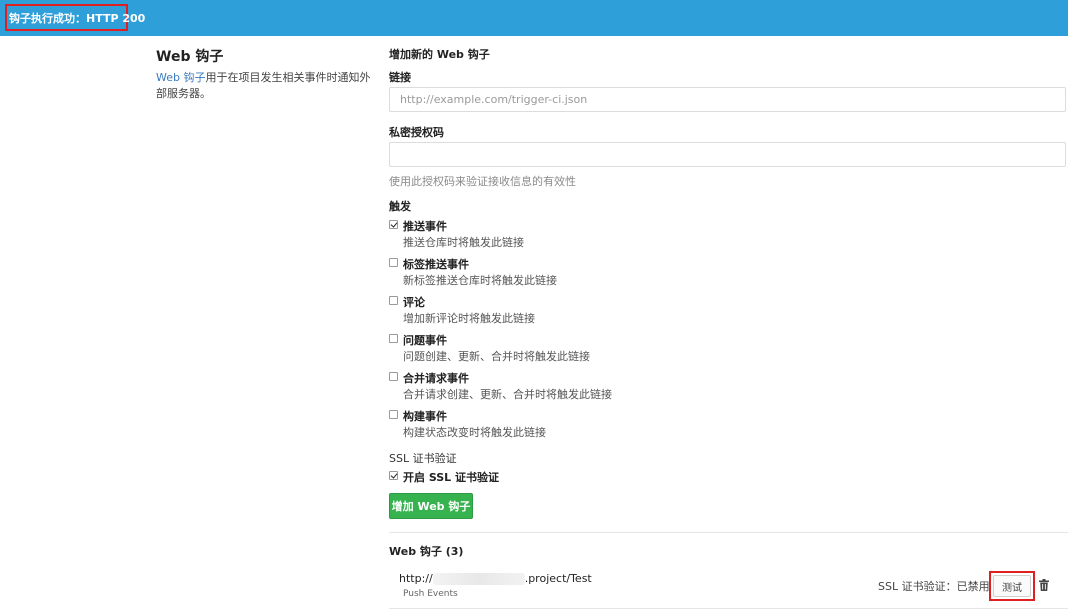 Image resolution: width=1068 pixels, height=614 pixels. What do you see at coordinates (393, 376) in the screenshot?
I see `merge-request-events-checkbox` at bounding box center [393, 376].